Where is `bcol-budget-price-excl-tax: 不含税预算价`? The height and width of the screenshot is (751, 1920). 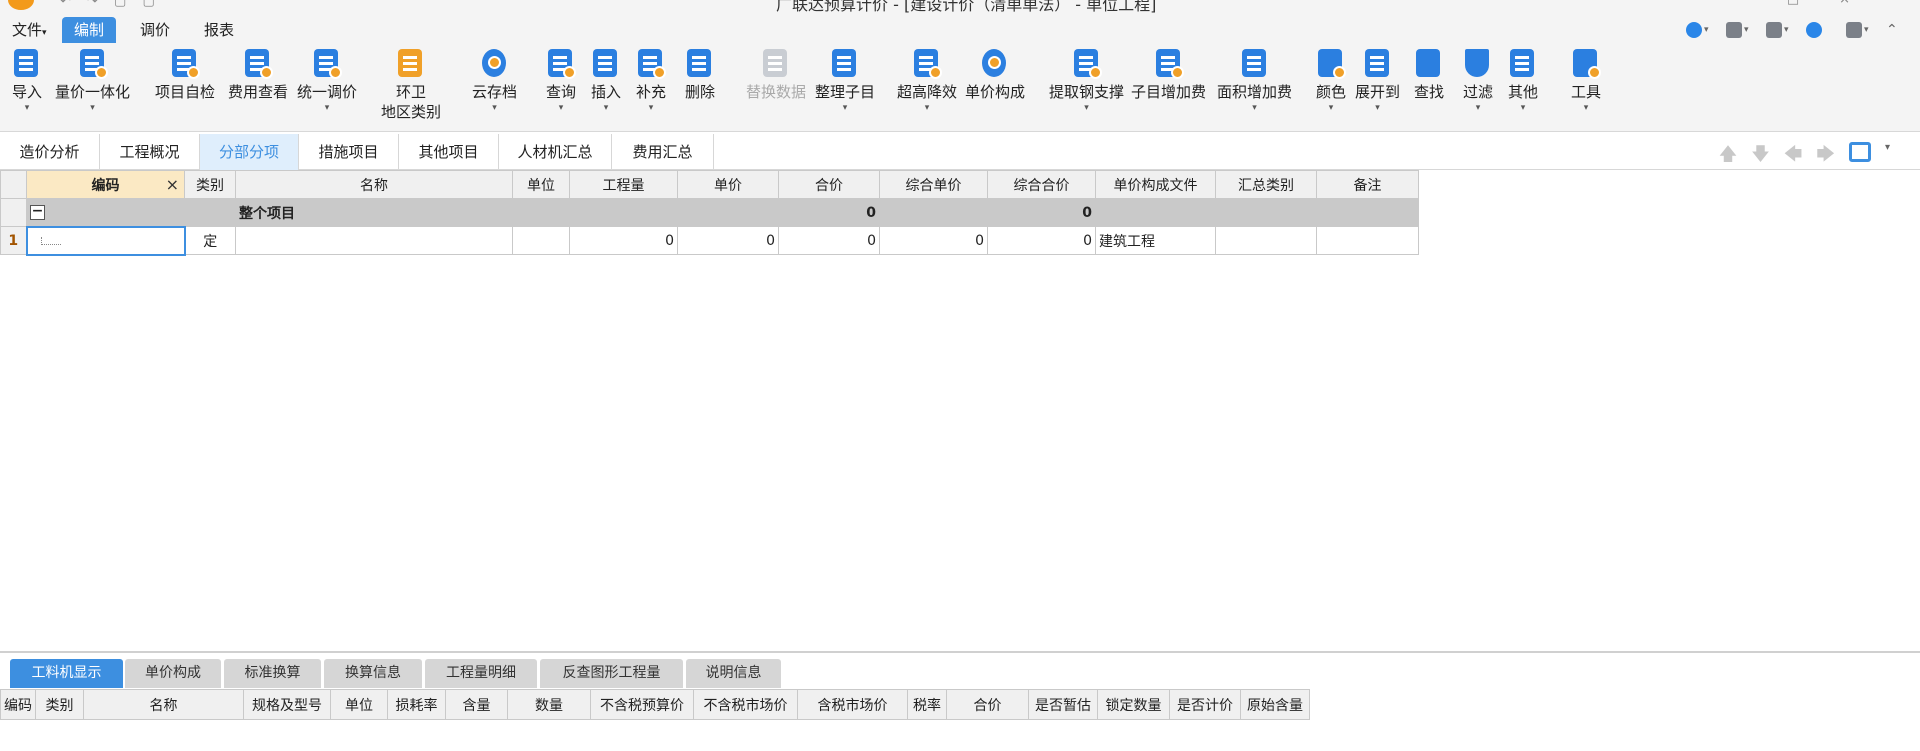
bcol-budget-price-excl-tax: 不含税预算价 is located at coordinates (642, 704).